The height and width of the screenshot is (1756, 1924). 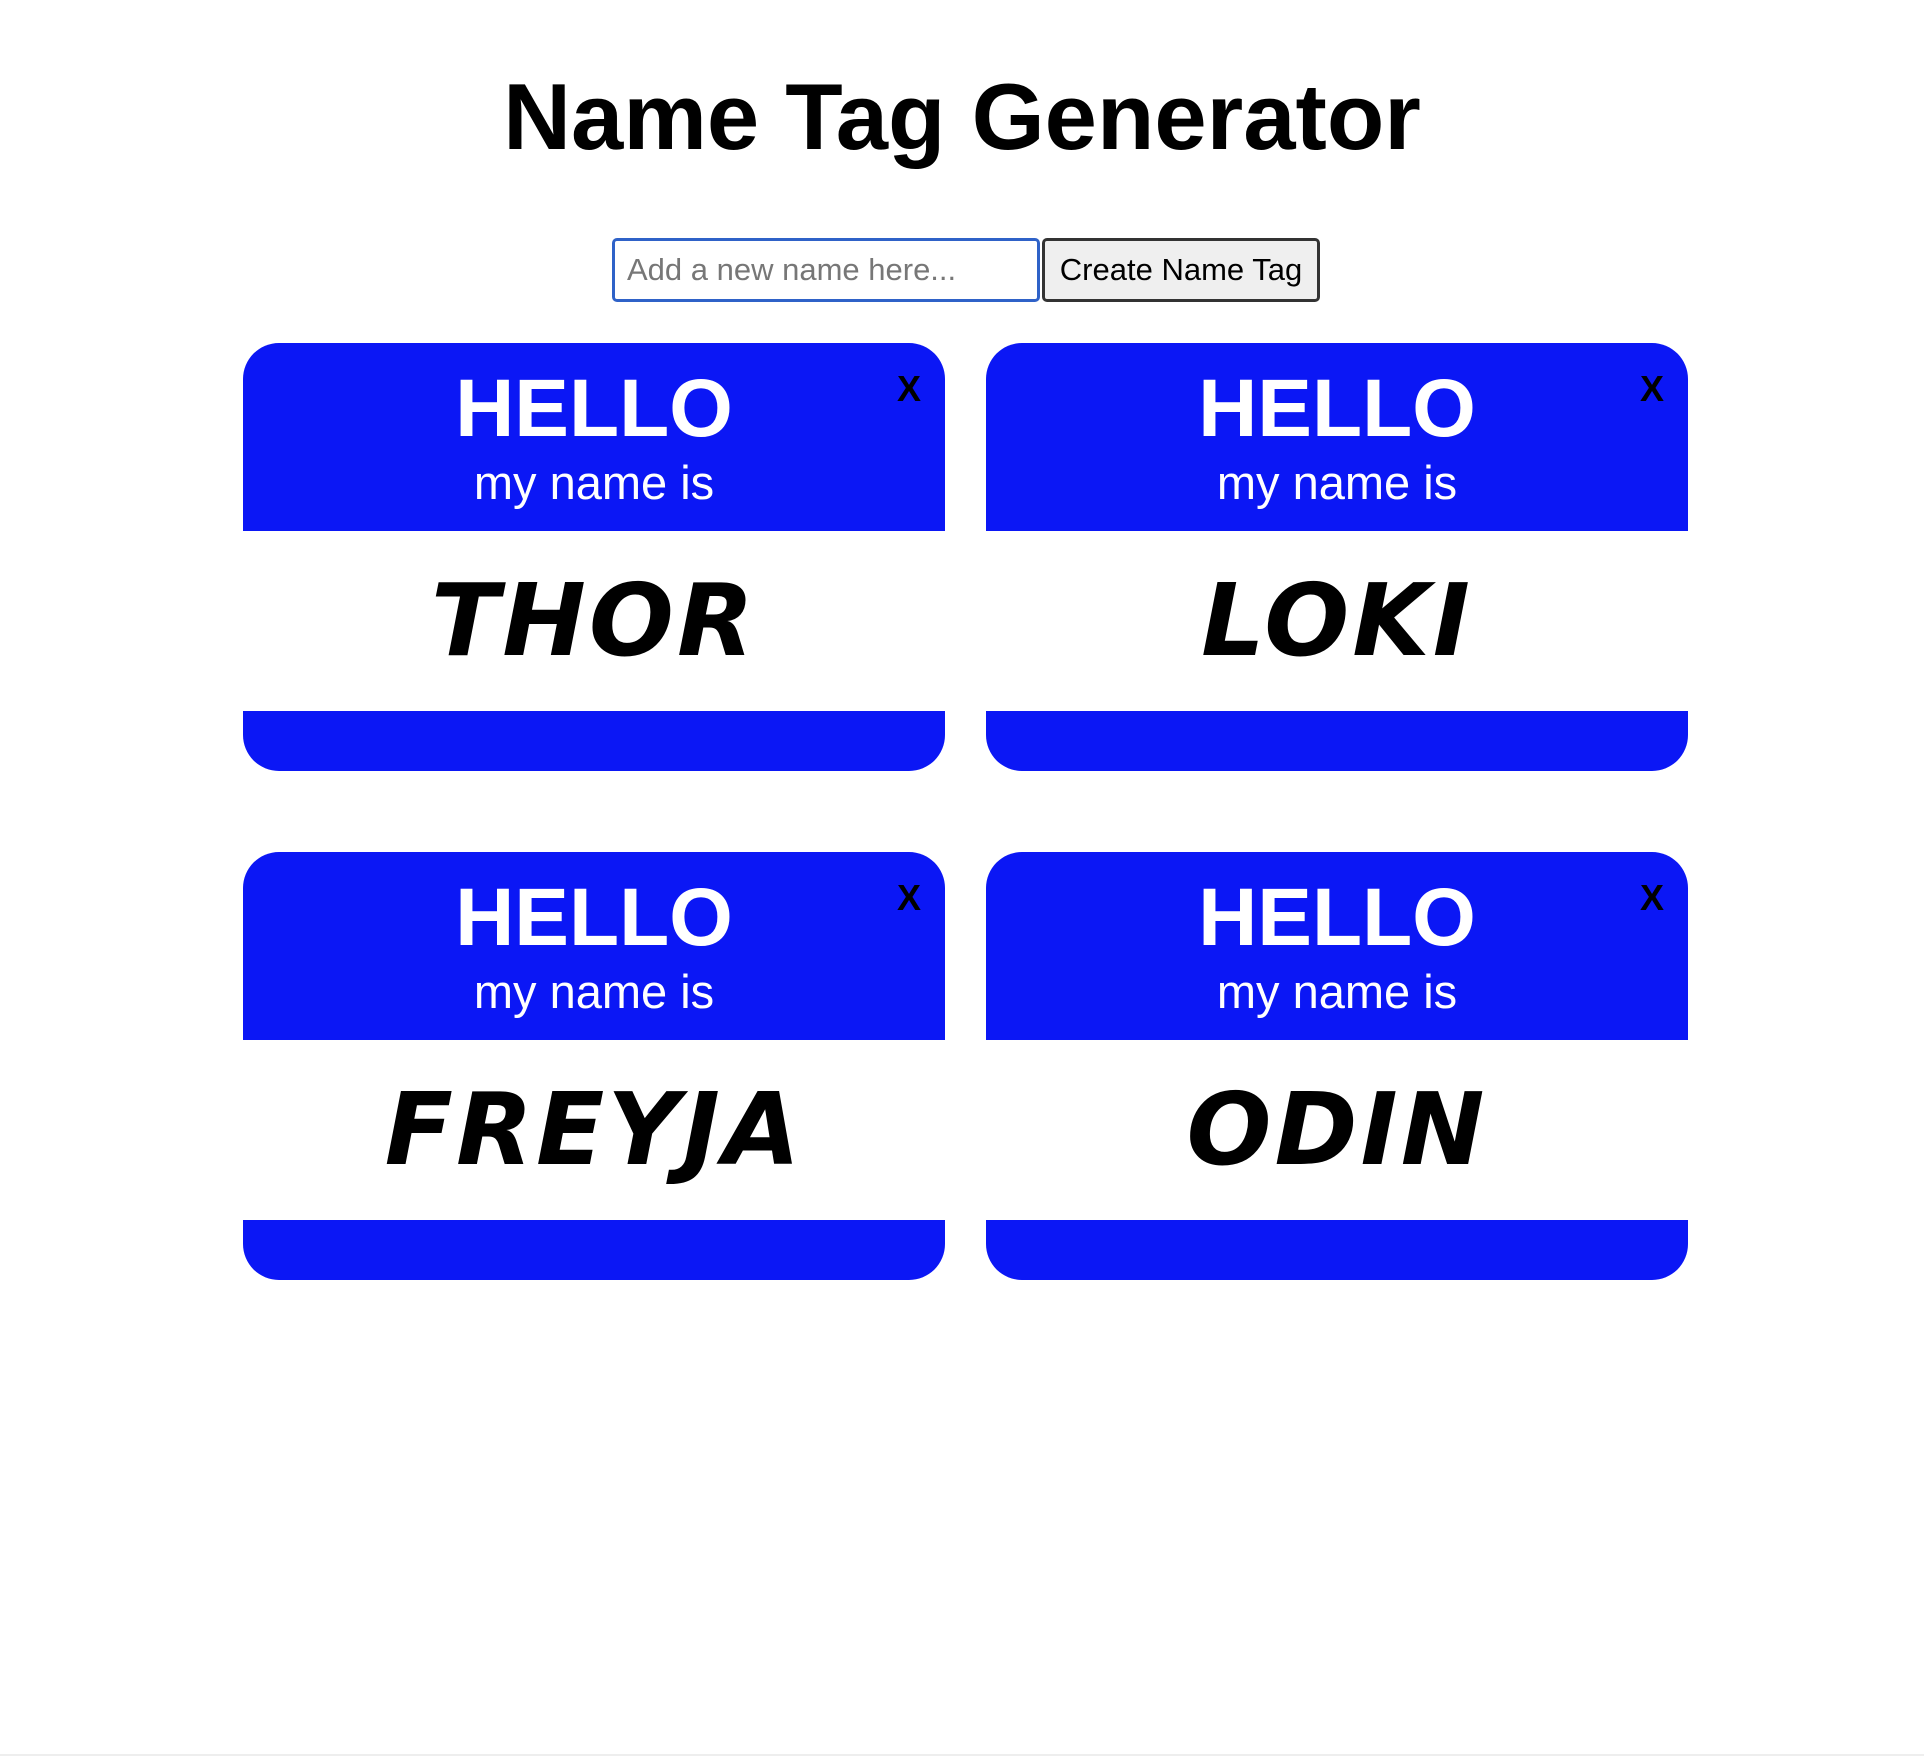 I want to click on name-tag: HELLO my name is X THOR, so click(x=594, y=557).